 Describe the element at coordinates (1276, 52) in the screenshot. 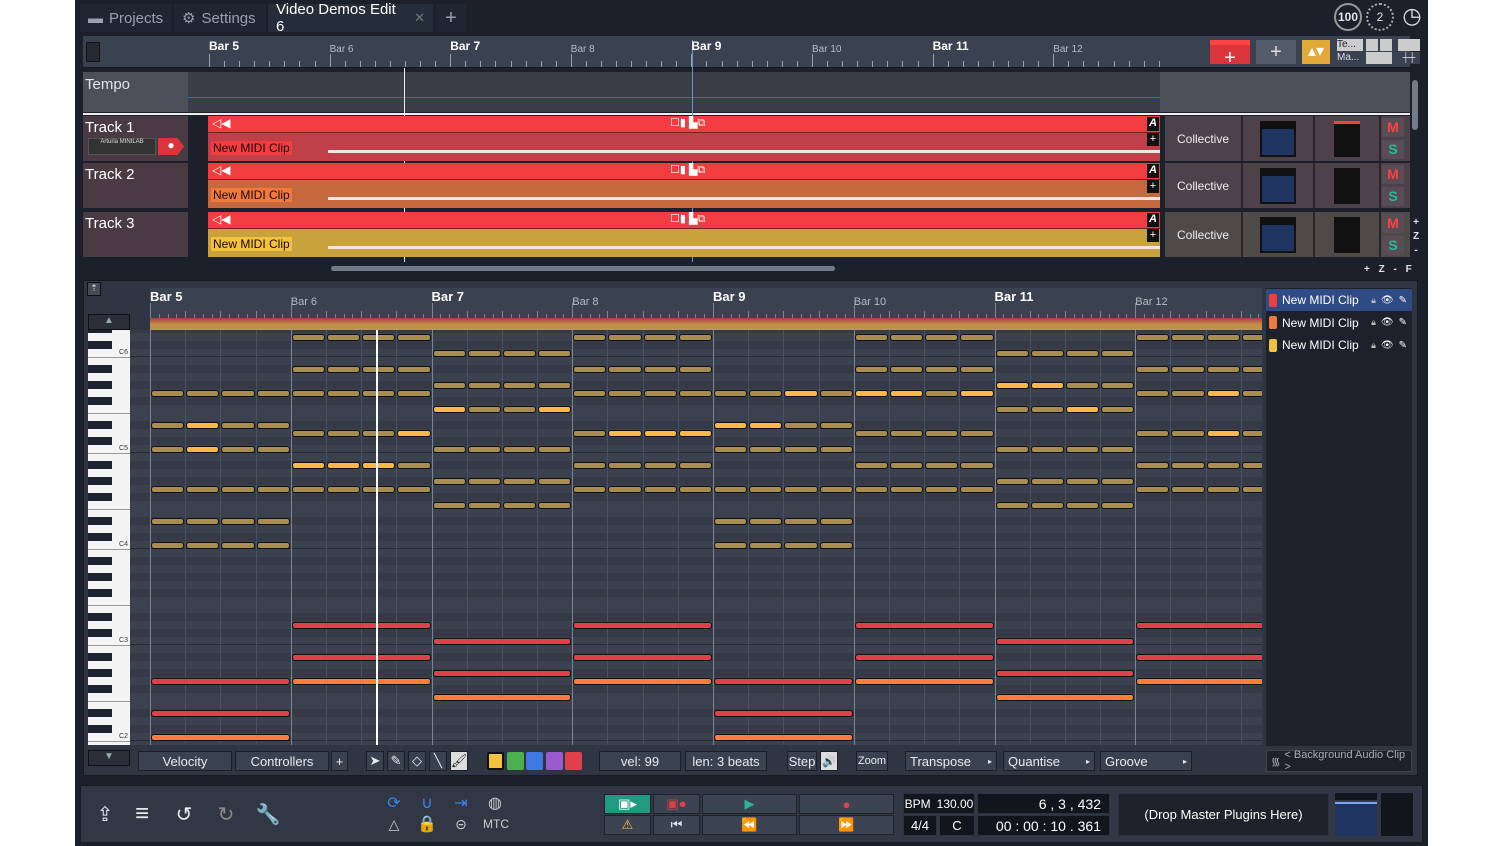

I see `add-button: +` at that location.